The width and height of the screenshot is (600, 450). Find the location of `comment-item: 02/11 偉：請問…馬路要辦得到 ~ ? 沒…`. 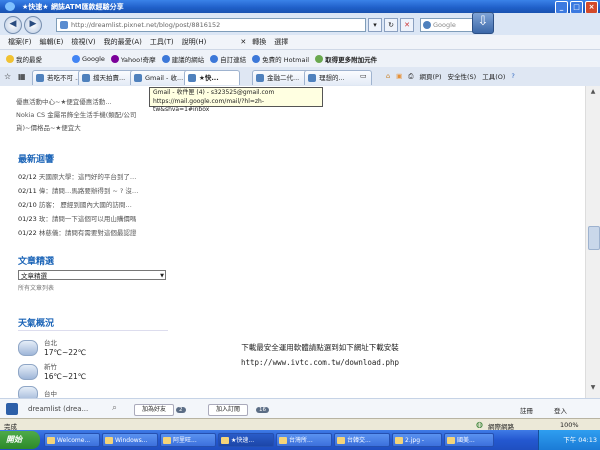

comment-item: 02/11 偉：請問…馬路要辦得到 ~ ? 沒… is located at coordinates (78, 191).